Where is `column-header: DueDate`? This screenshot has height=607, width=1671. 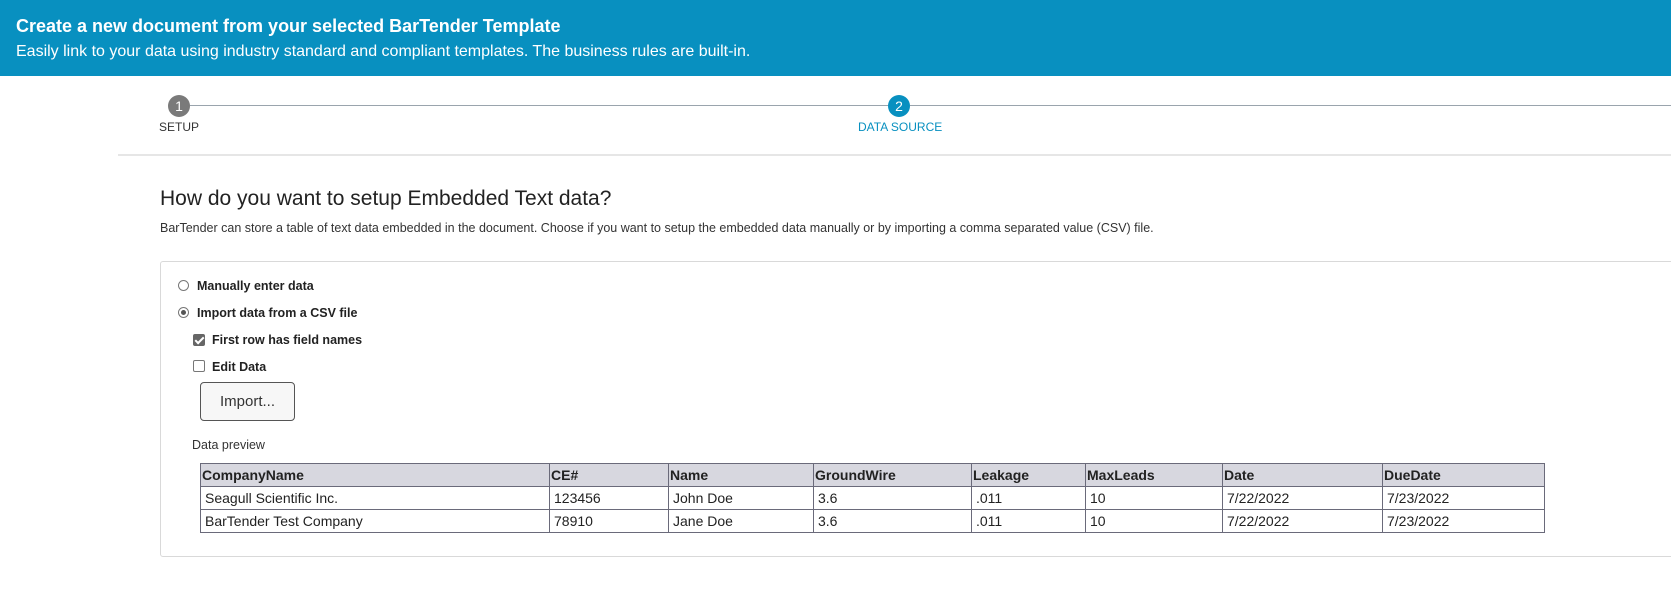 column-header: DueDate is located at coordinates (1463, 475).